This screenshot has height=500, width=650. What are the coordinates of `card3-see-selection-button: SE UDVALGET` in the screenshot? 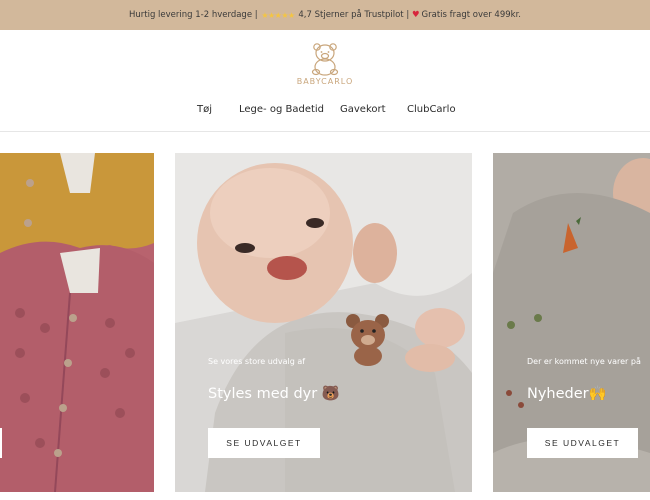 It's located at (582, 443).